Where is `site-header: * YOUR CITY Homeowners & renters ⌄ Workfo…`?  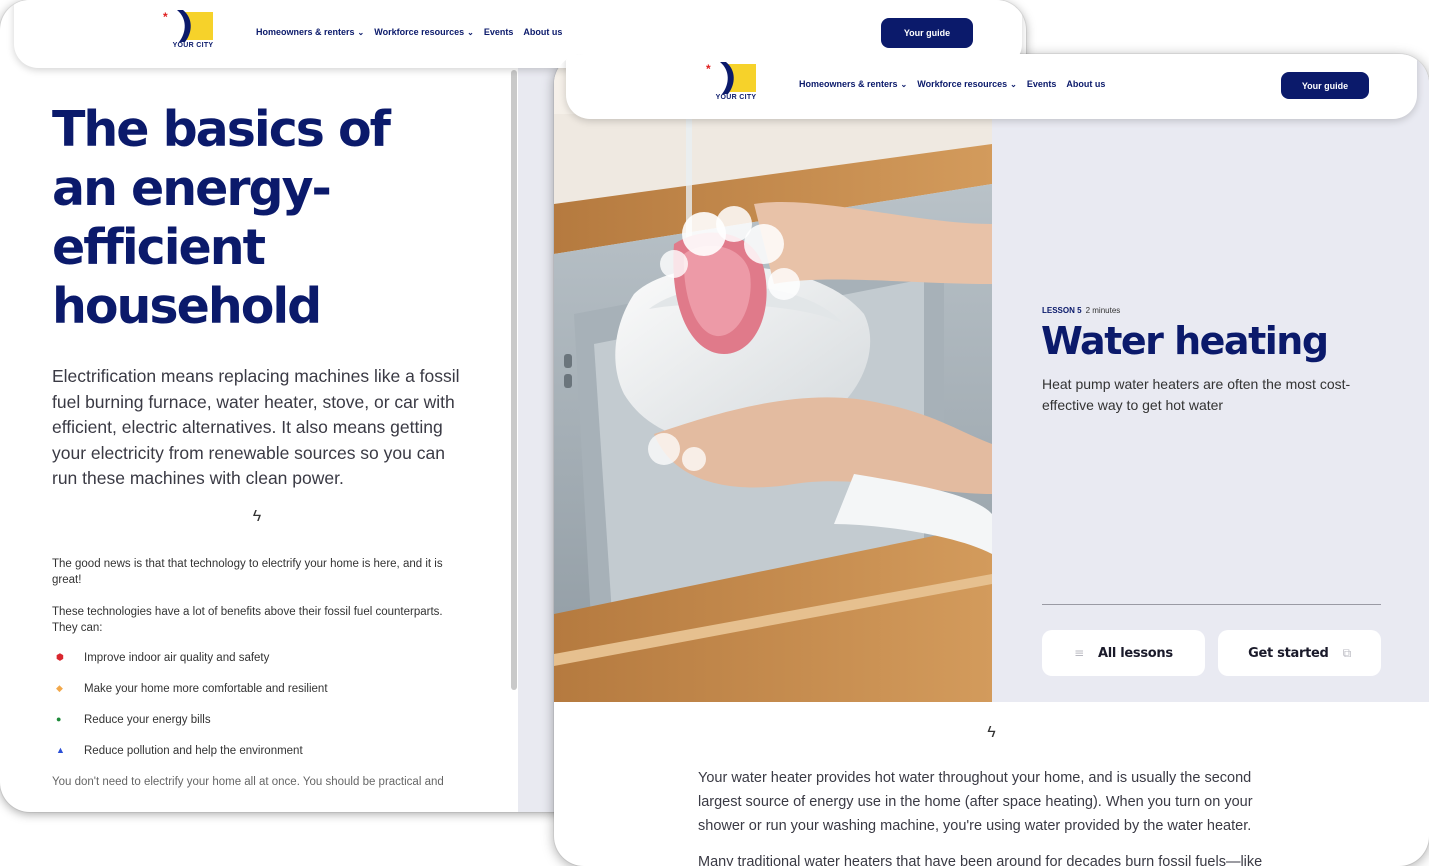
site-header: * YOUR CITY Homeowners & renters ⌄ Workfo… is located at coordinates (991, 86).